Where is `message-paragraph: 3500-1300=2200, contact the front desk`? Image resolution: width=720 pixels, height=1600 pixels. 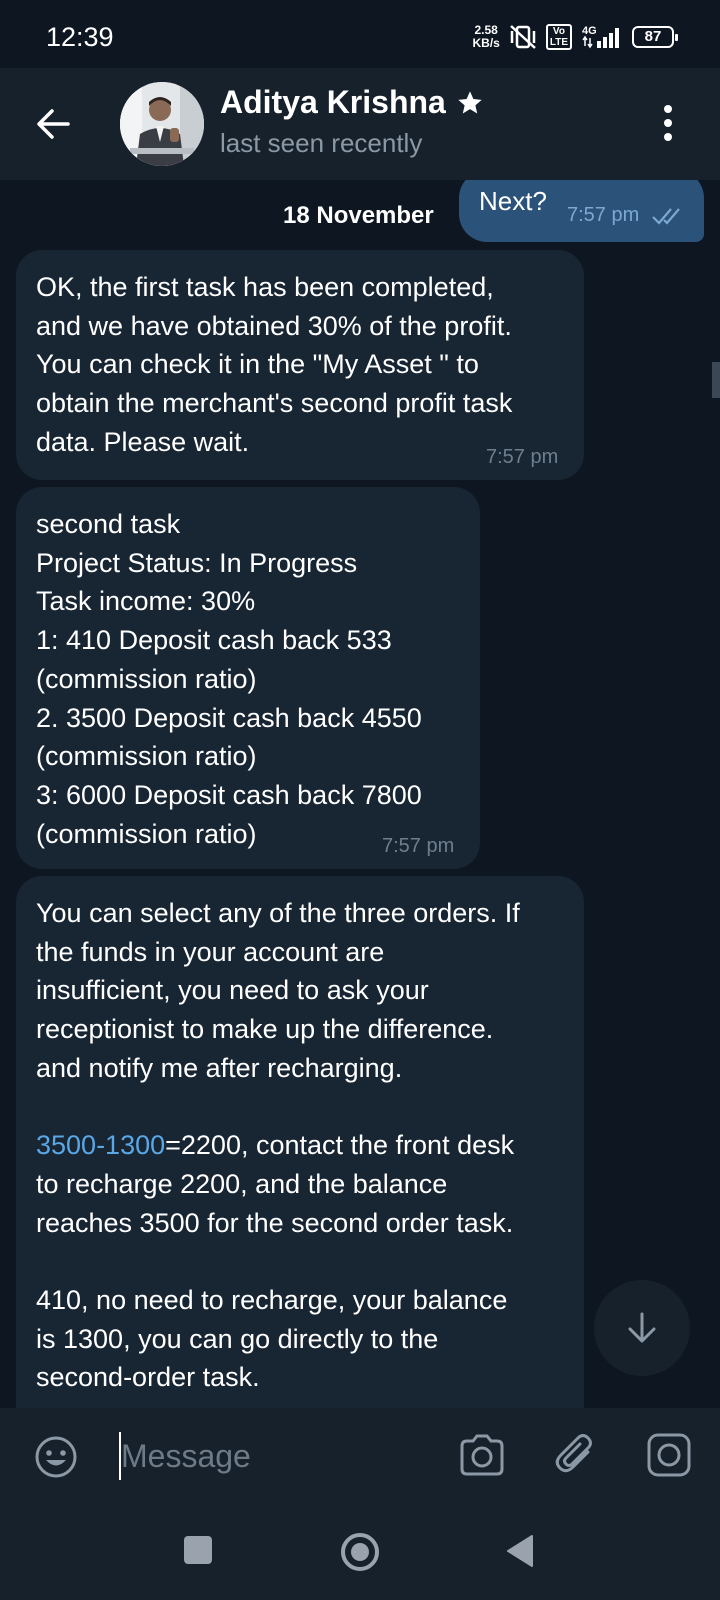
message-paragraph: 3500-1300=2200, contact the front desk is located at coordinates (275, 1145).